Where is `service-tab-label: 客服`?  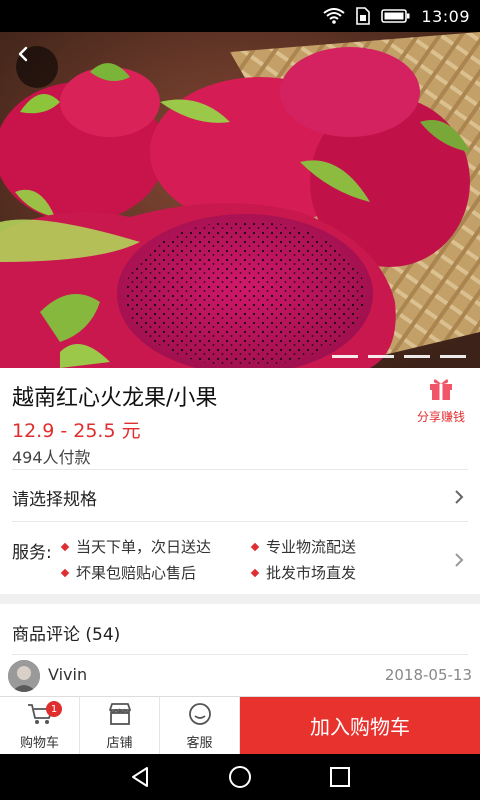 service-tab-label: 客服 is located at coordinates (199, 743).